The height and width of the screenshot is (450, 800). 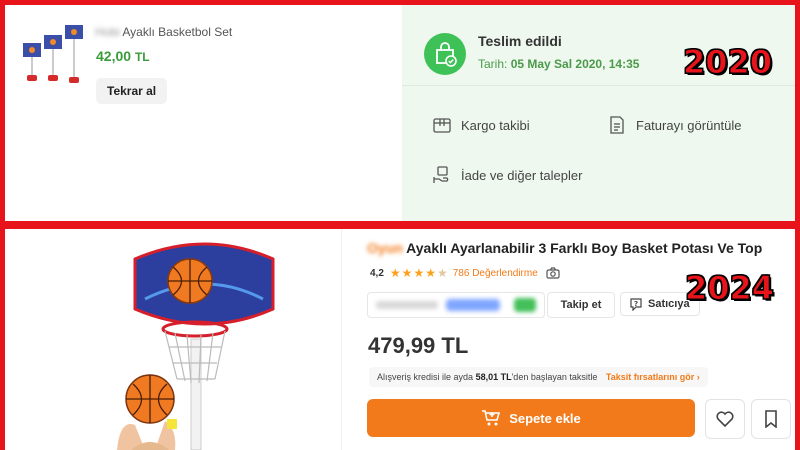 What do you see at coordinates (669, 304) in the screenshot?
I see `ask-seller-label: Satıcıya` at bounding box center [669, 304].